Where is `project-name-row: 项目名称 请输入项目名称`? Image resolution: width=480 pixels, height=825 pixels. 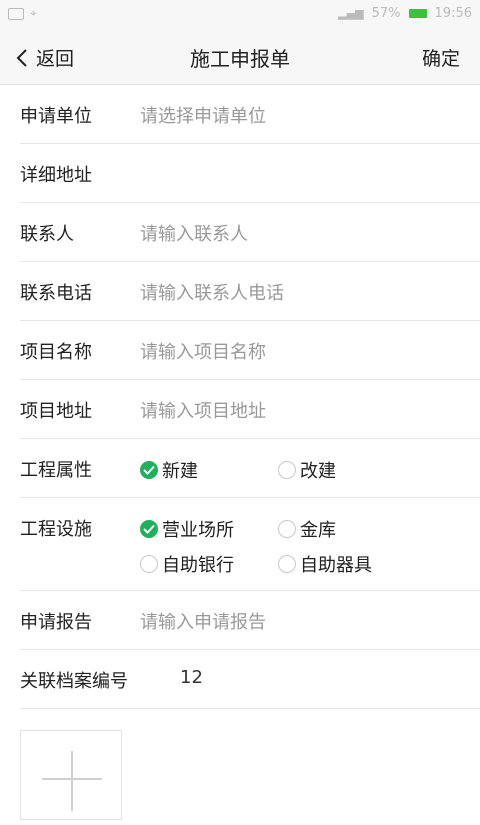
project-name-row: 项目名称 请输入项目名称 is located at coordinates (250, 350).